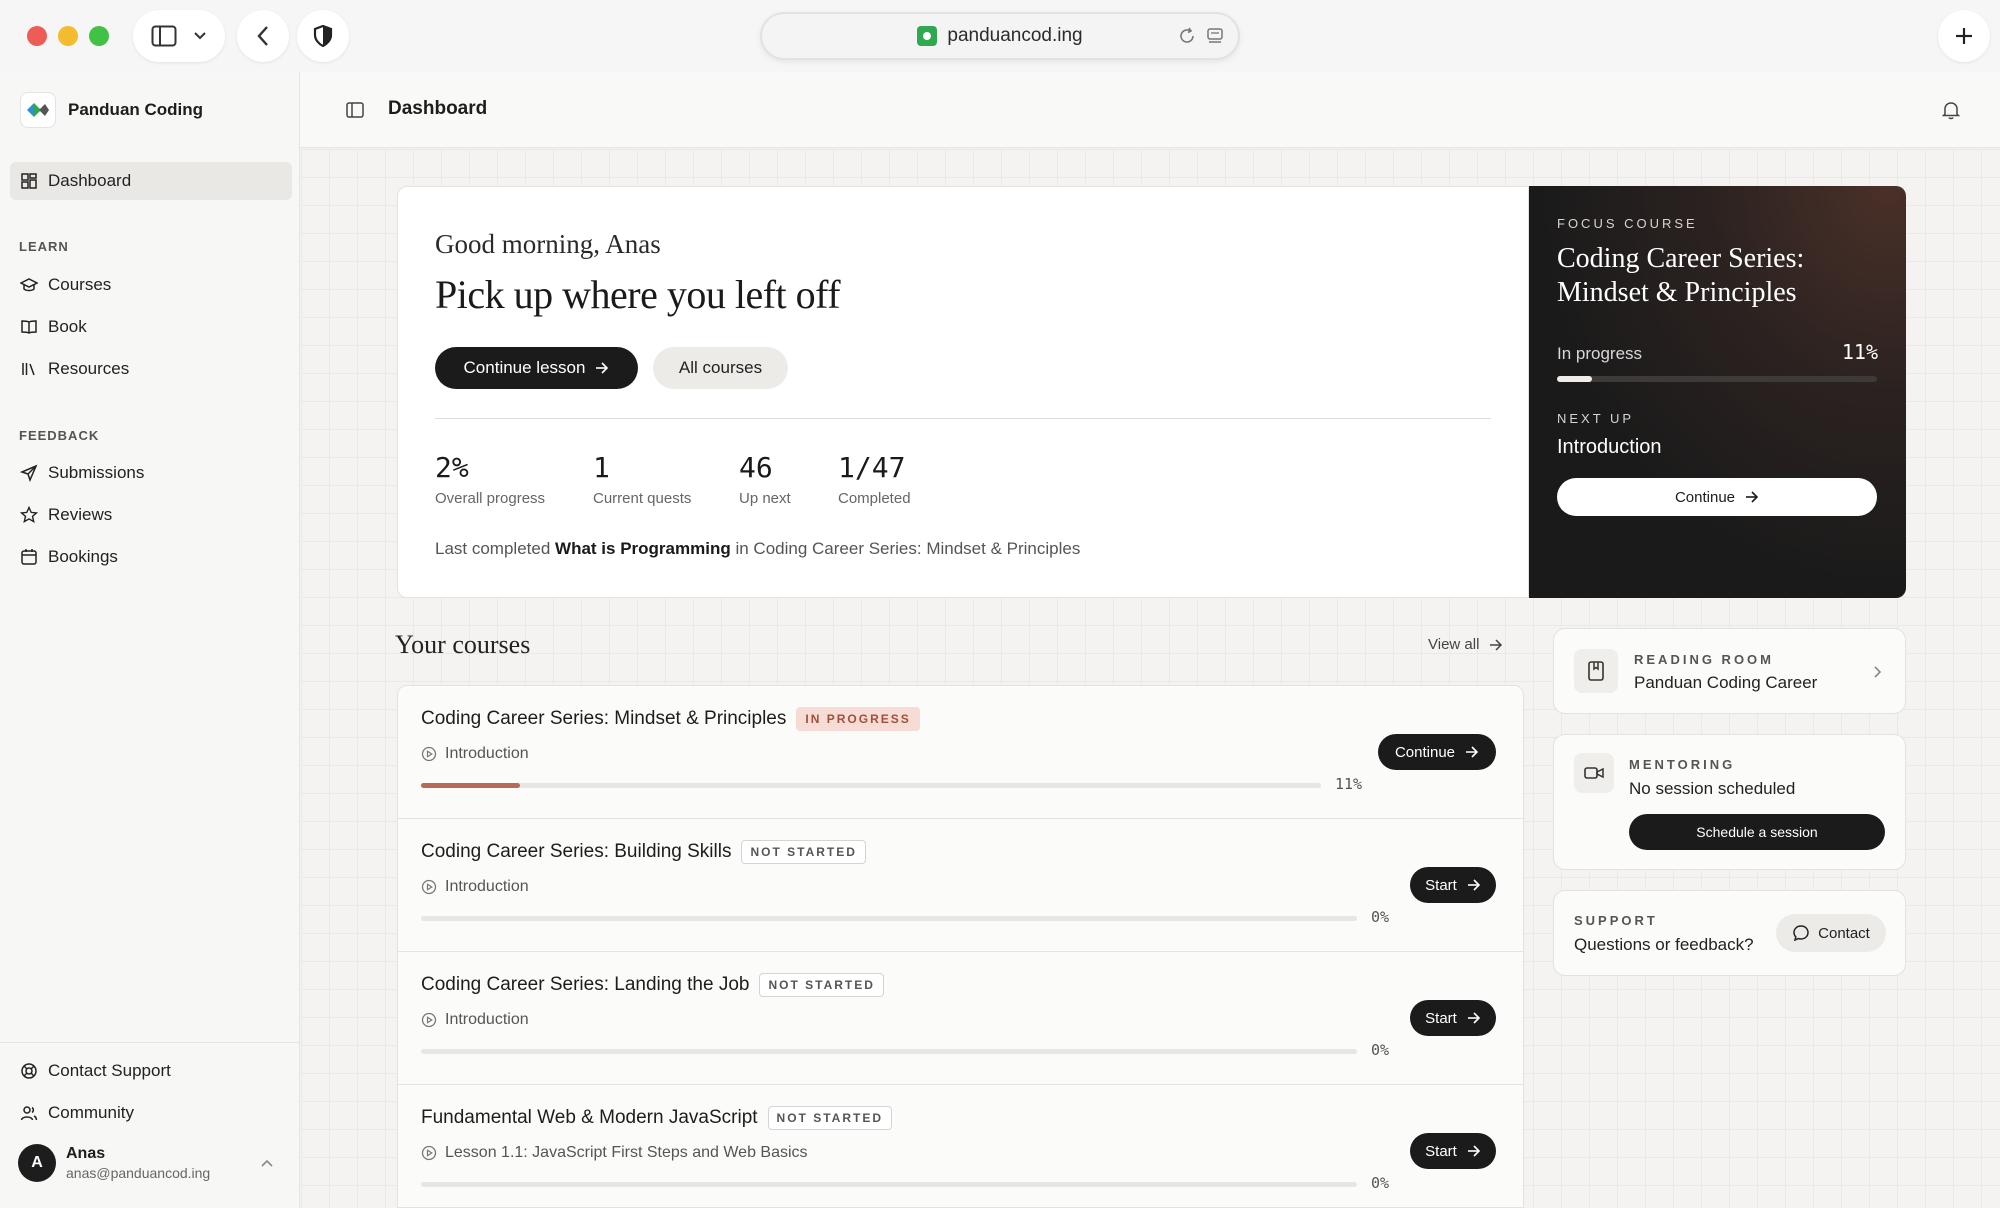  What do you see at coordinates (91, 1112) in the screenshot?
I see `sidebar-item-label: Community` at bounding box center [91, 1112].